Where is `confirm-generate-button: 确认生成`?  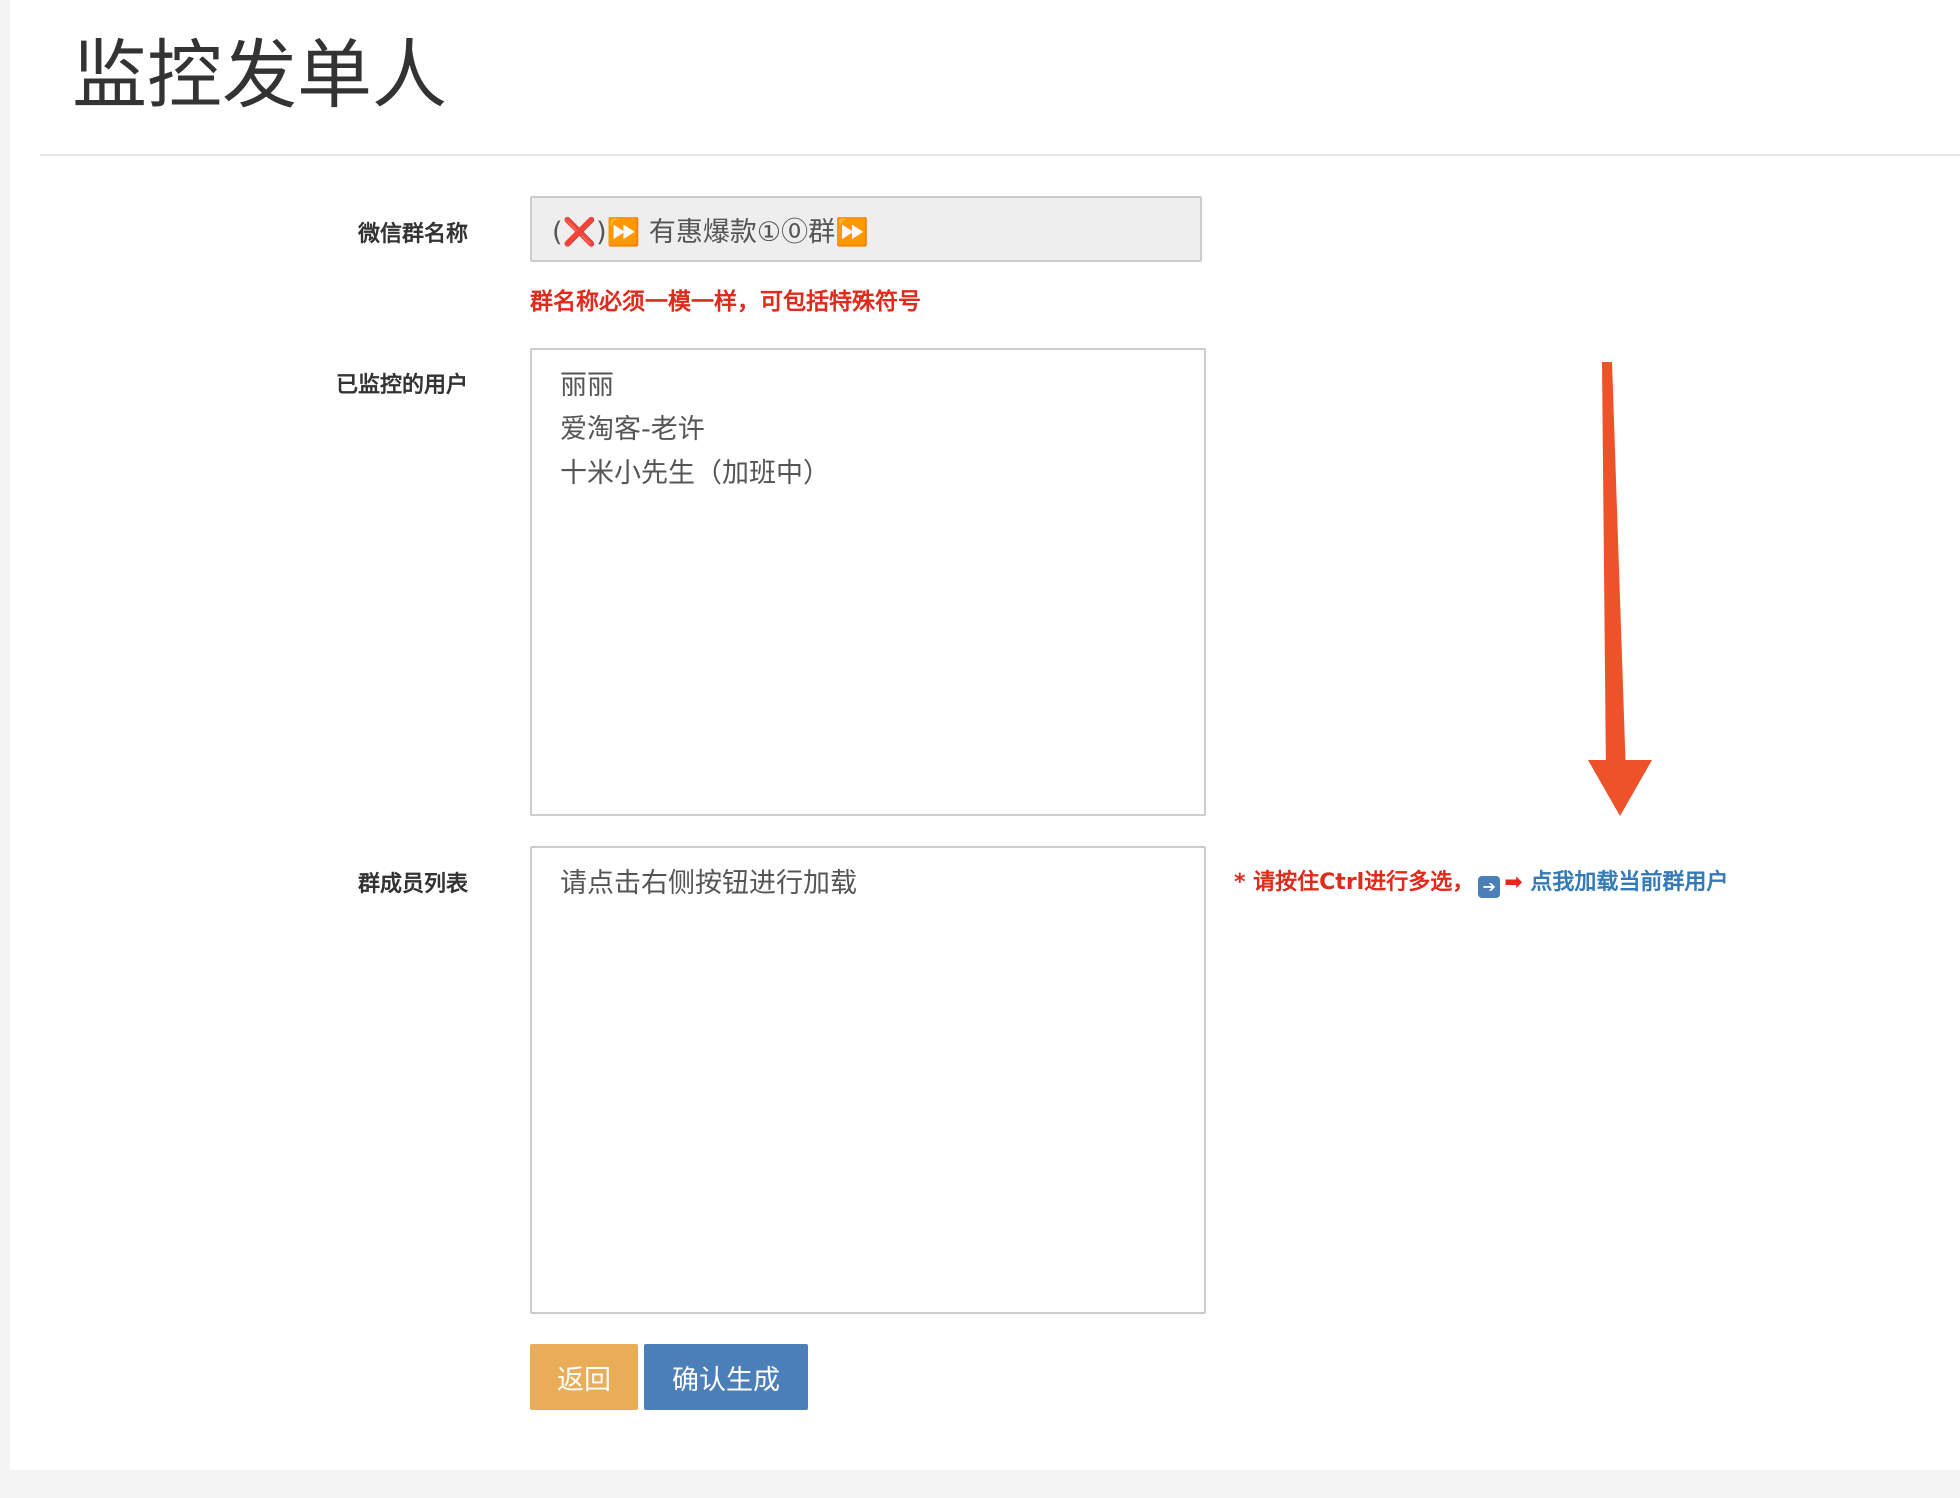 confirm-generate-button: 确认生成 is located at coordinates (726, 1377).